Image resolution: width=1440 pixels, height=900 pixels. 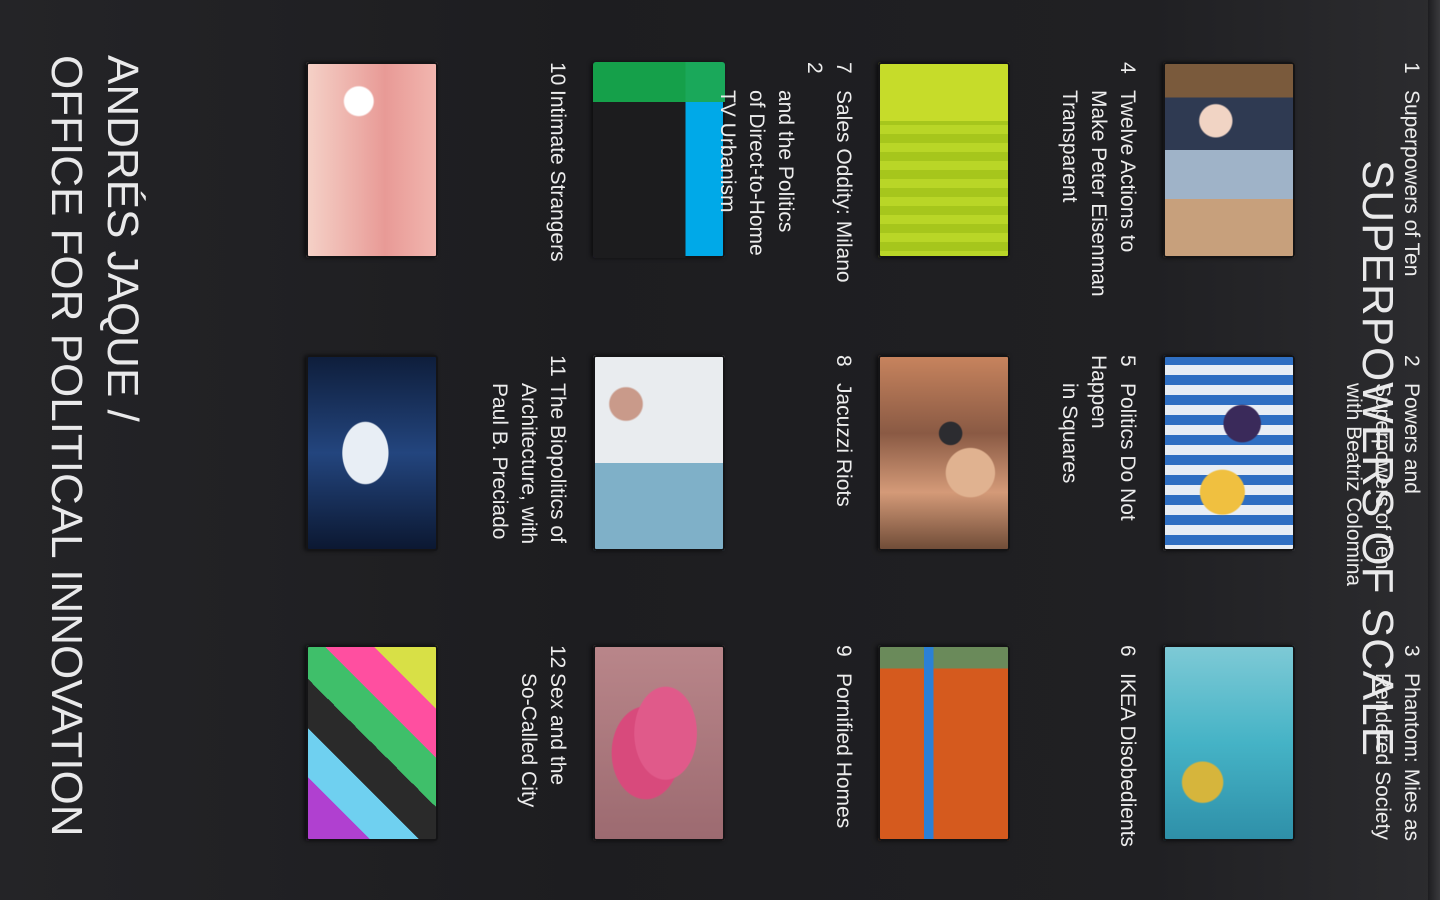 I want to click on chapter-number: 3, so click(x=1411, y=651).